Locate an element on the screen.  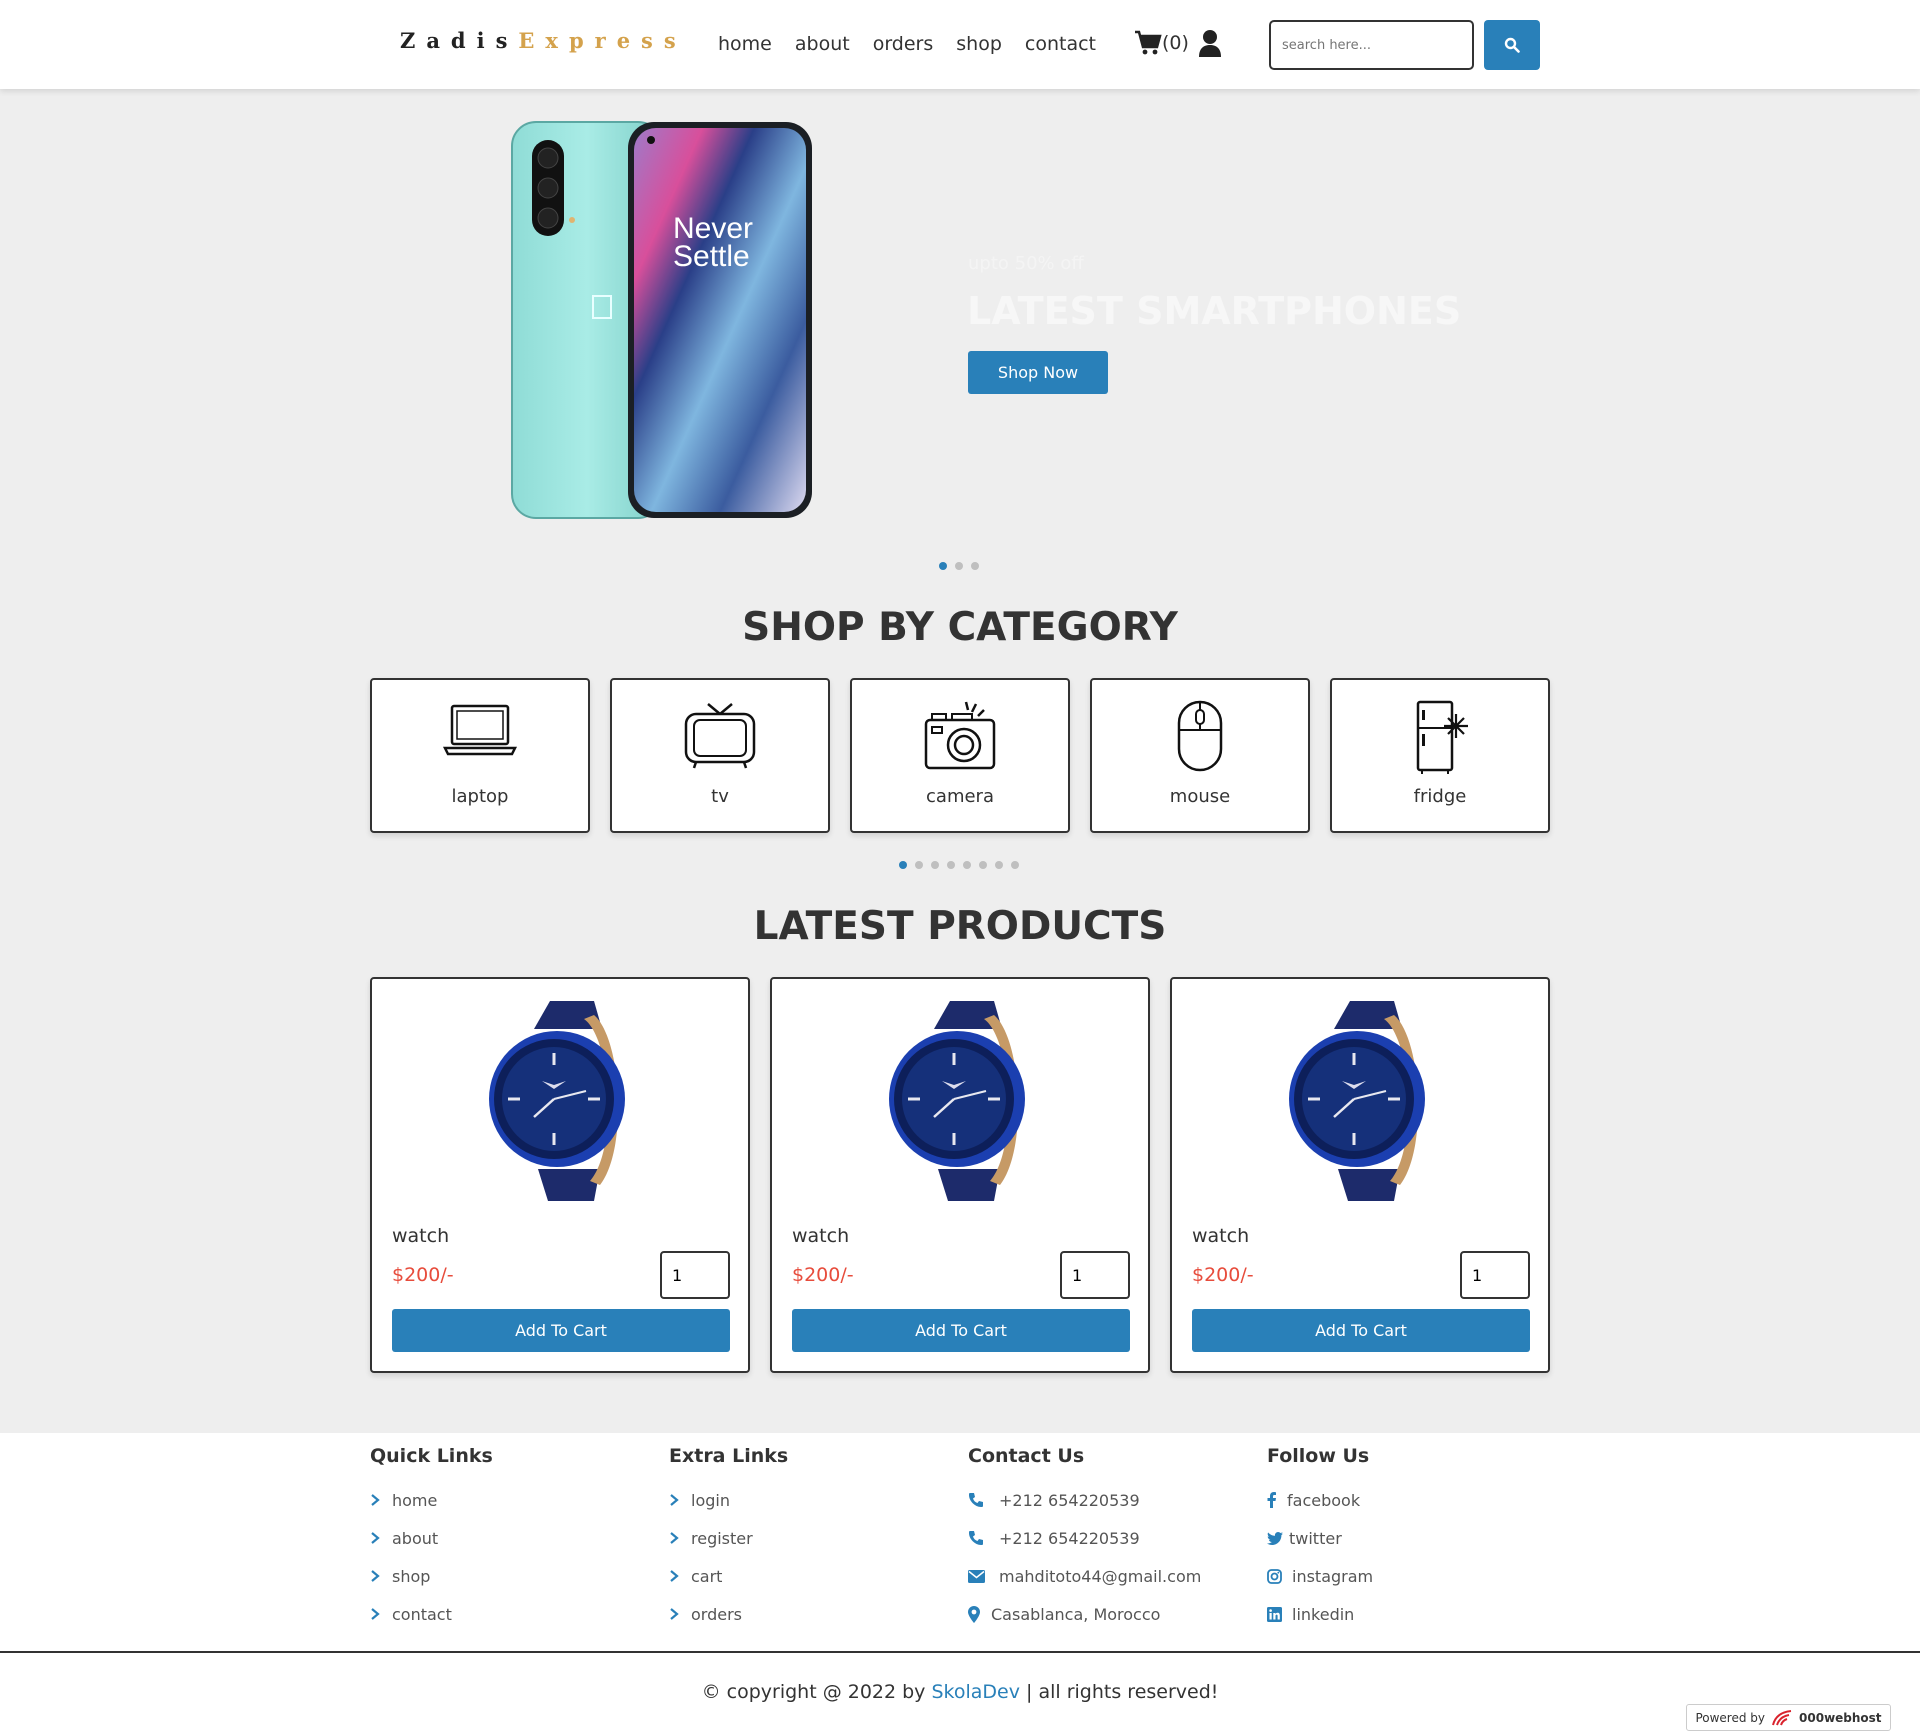
footer-link-home: home is located at coordinates (431, 1500).